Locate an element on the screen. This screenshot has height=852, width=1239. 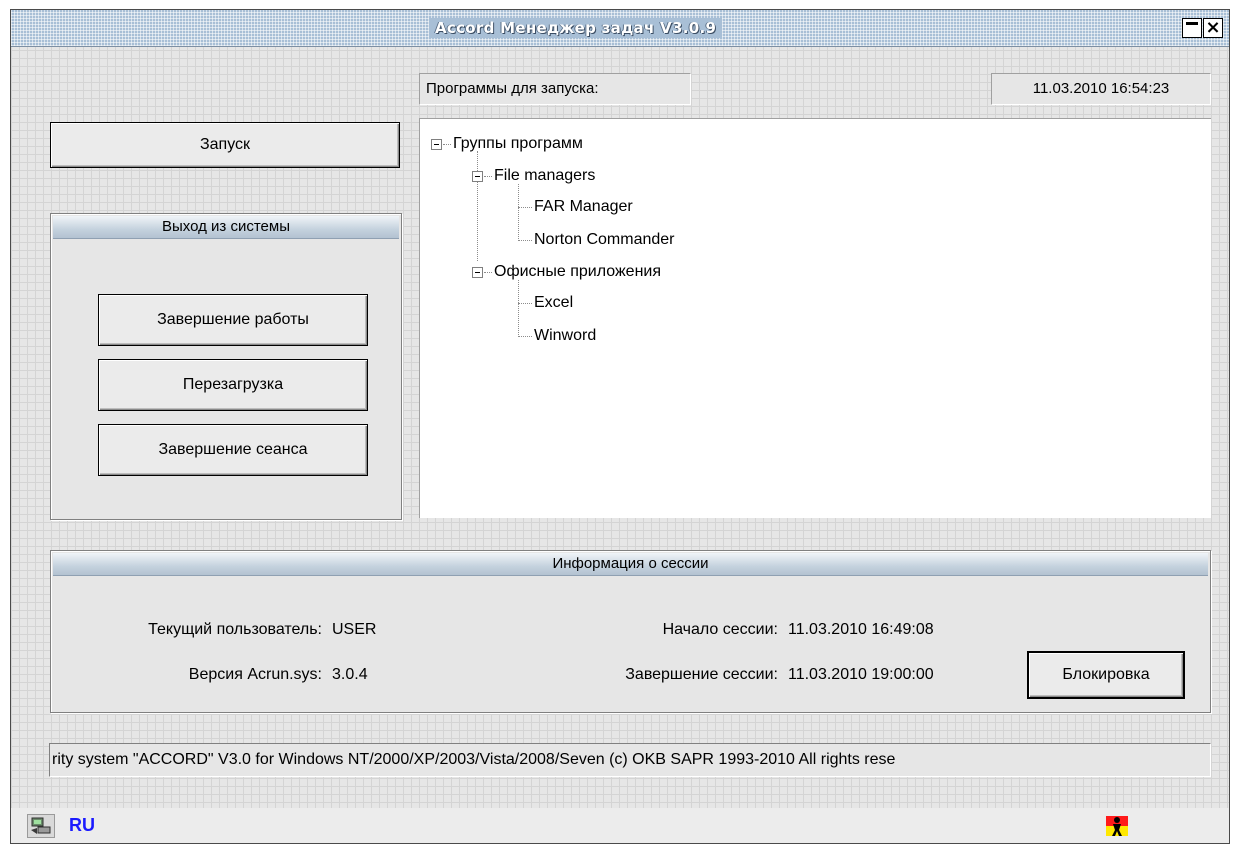
session-start-label: Начало сессии: is located at coordinates (720, 629).